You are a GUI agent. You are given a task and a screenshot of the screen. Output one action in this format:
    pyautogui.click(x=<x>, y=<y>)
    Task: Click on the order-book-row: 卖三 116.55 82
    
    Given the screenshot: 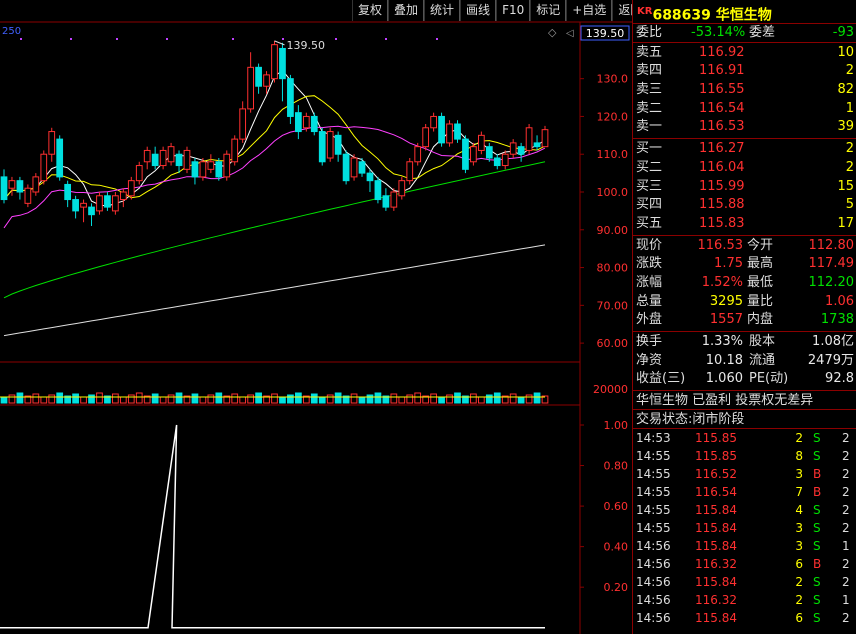 What is the action you would take?
    pyautogui.click(x=744, y=90)
    